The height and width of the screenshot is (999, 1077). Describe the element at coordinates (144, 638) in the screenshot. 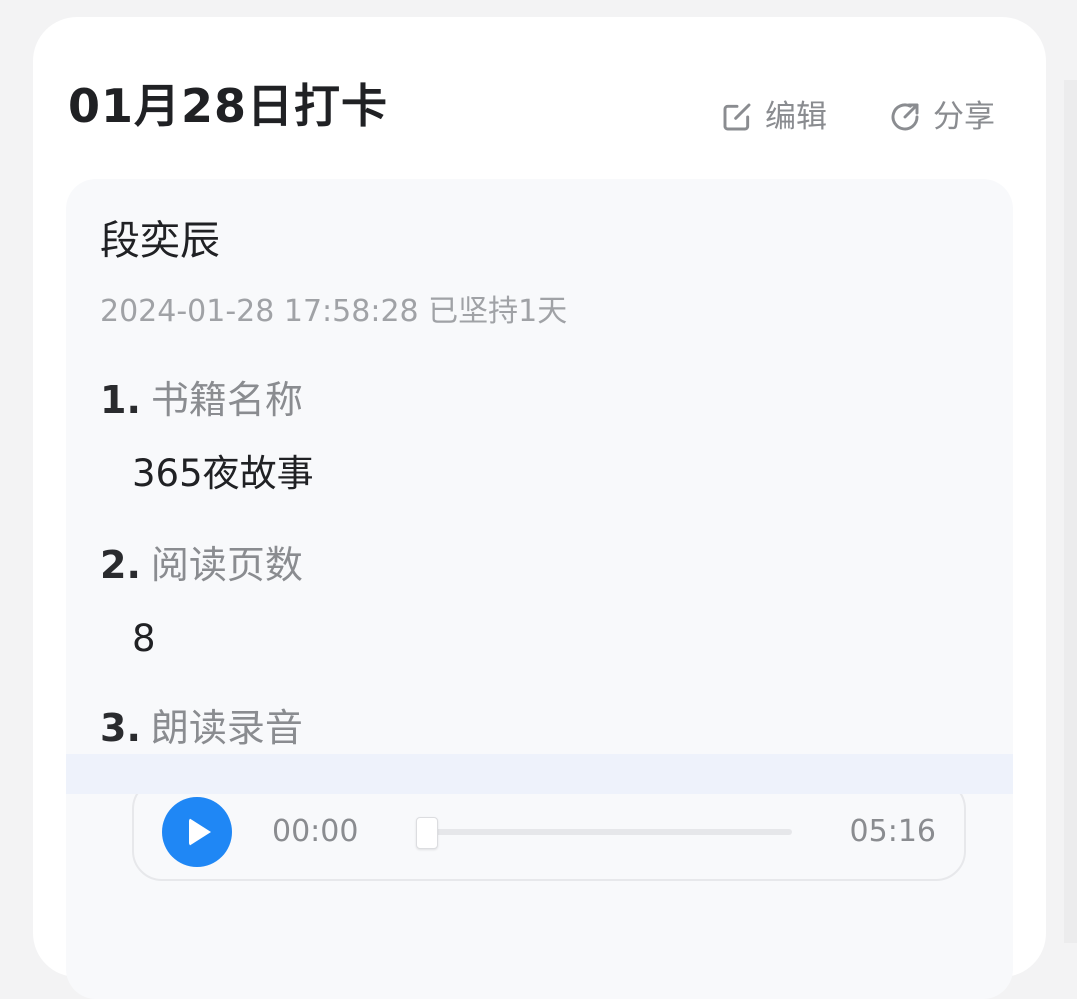

I see `answer-2: 8` at that location.